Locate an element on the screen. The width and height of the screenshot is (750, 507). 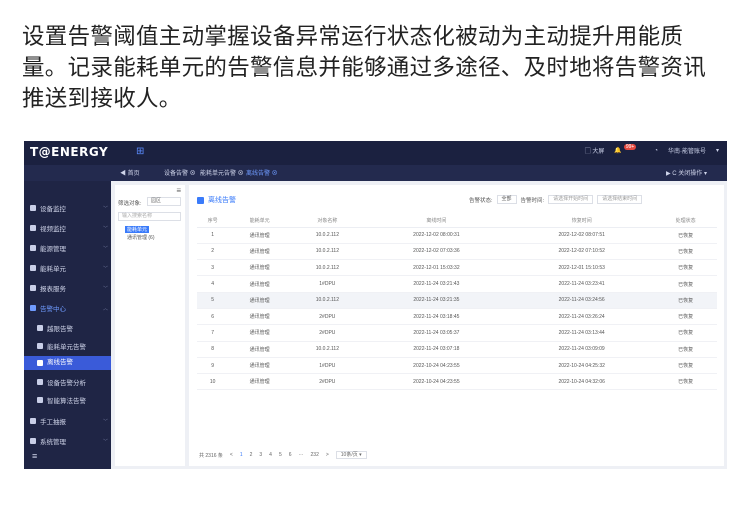
table-cell: 2022-11-24 03:21:43 is located at coordinates (436, 284).